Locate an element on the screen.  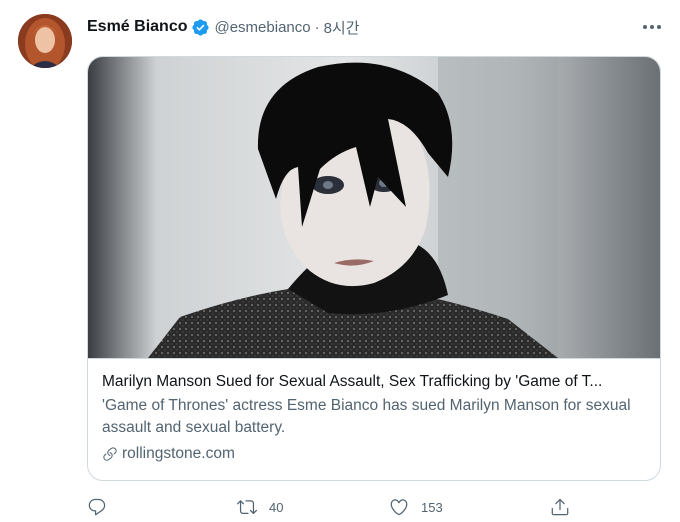
tweet-actions: 40 153 is located at coordinates (337, 507).